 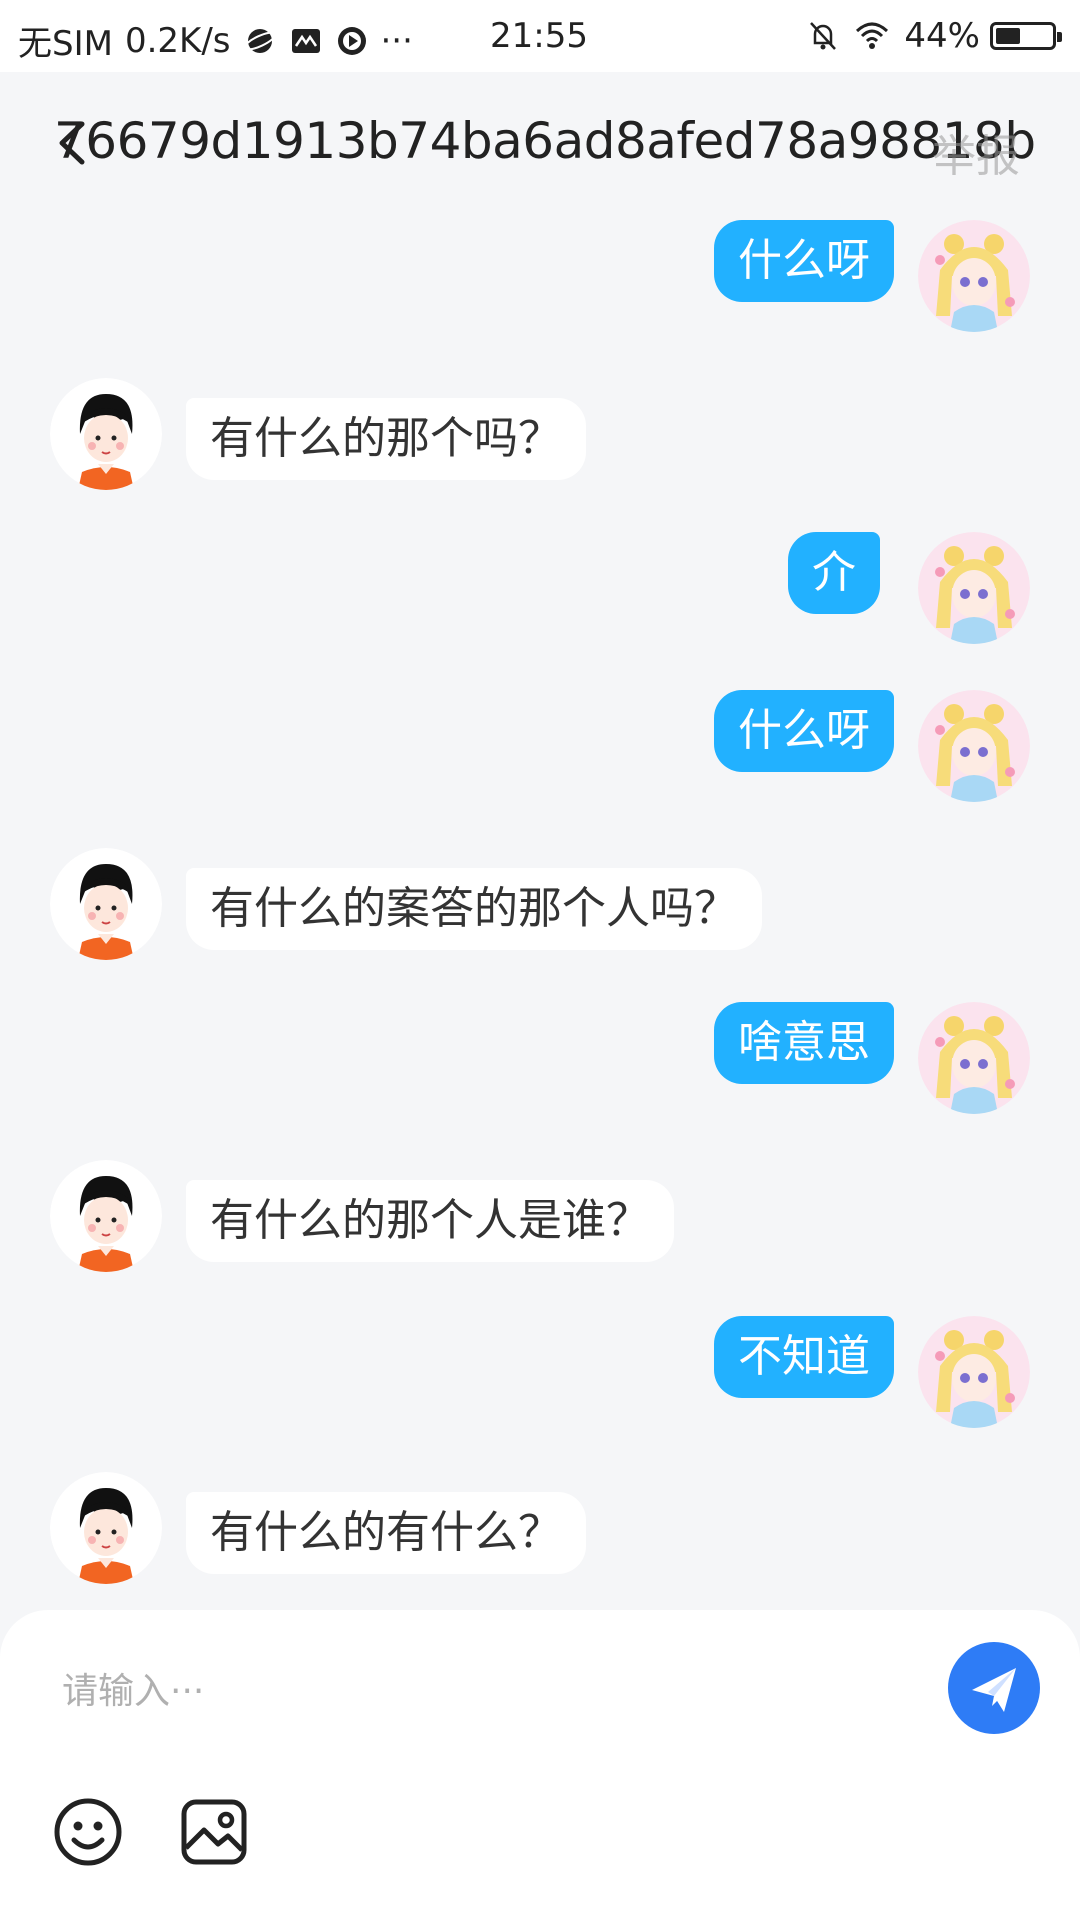 I want to click on report-button: 举报, so click(x=976, y=152).